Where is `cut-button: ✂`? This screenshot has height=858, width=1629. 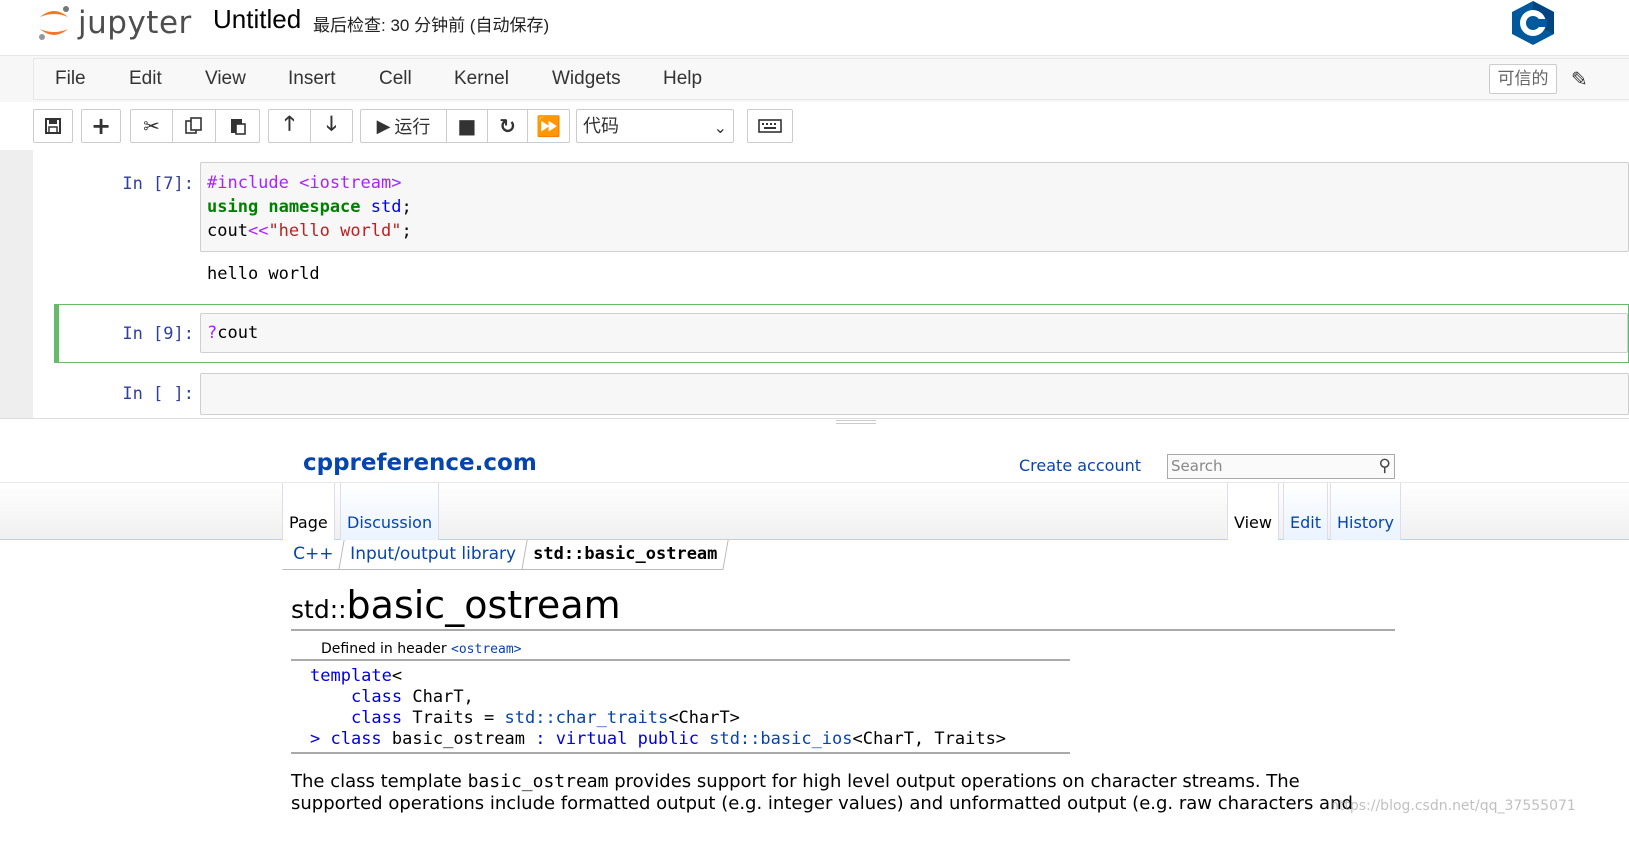 cut-button: ✂ is located at coordinates (151, 126).